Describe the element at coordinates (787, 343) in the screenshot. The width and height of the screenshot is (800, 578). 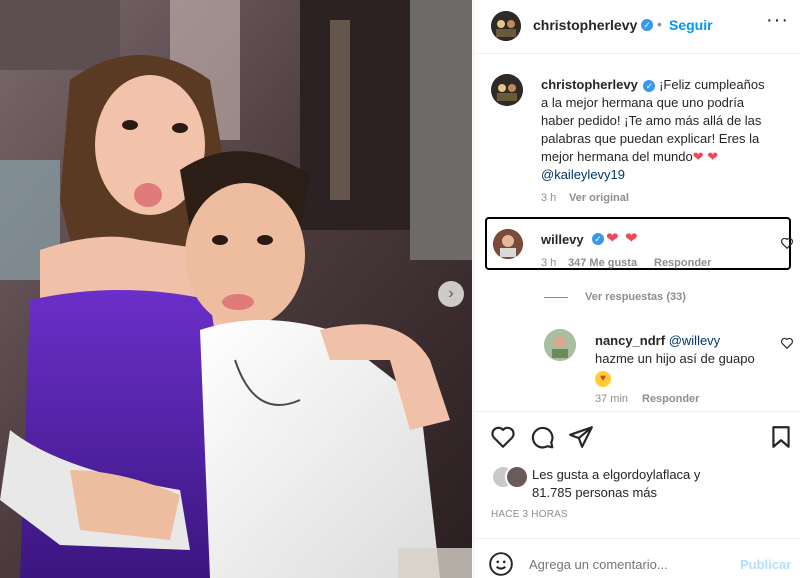
I see `reply-like-heart-icon` at that location.